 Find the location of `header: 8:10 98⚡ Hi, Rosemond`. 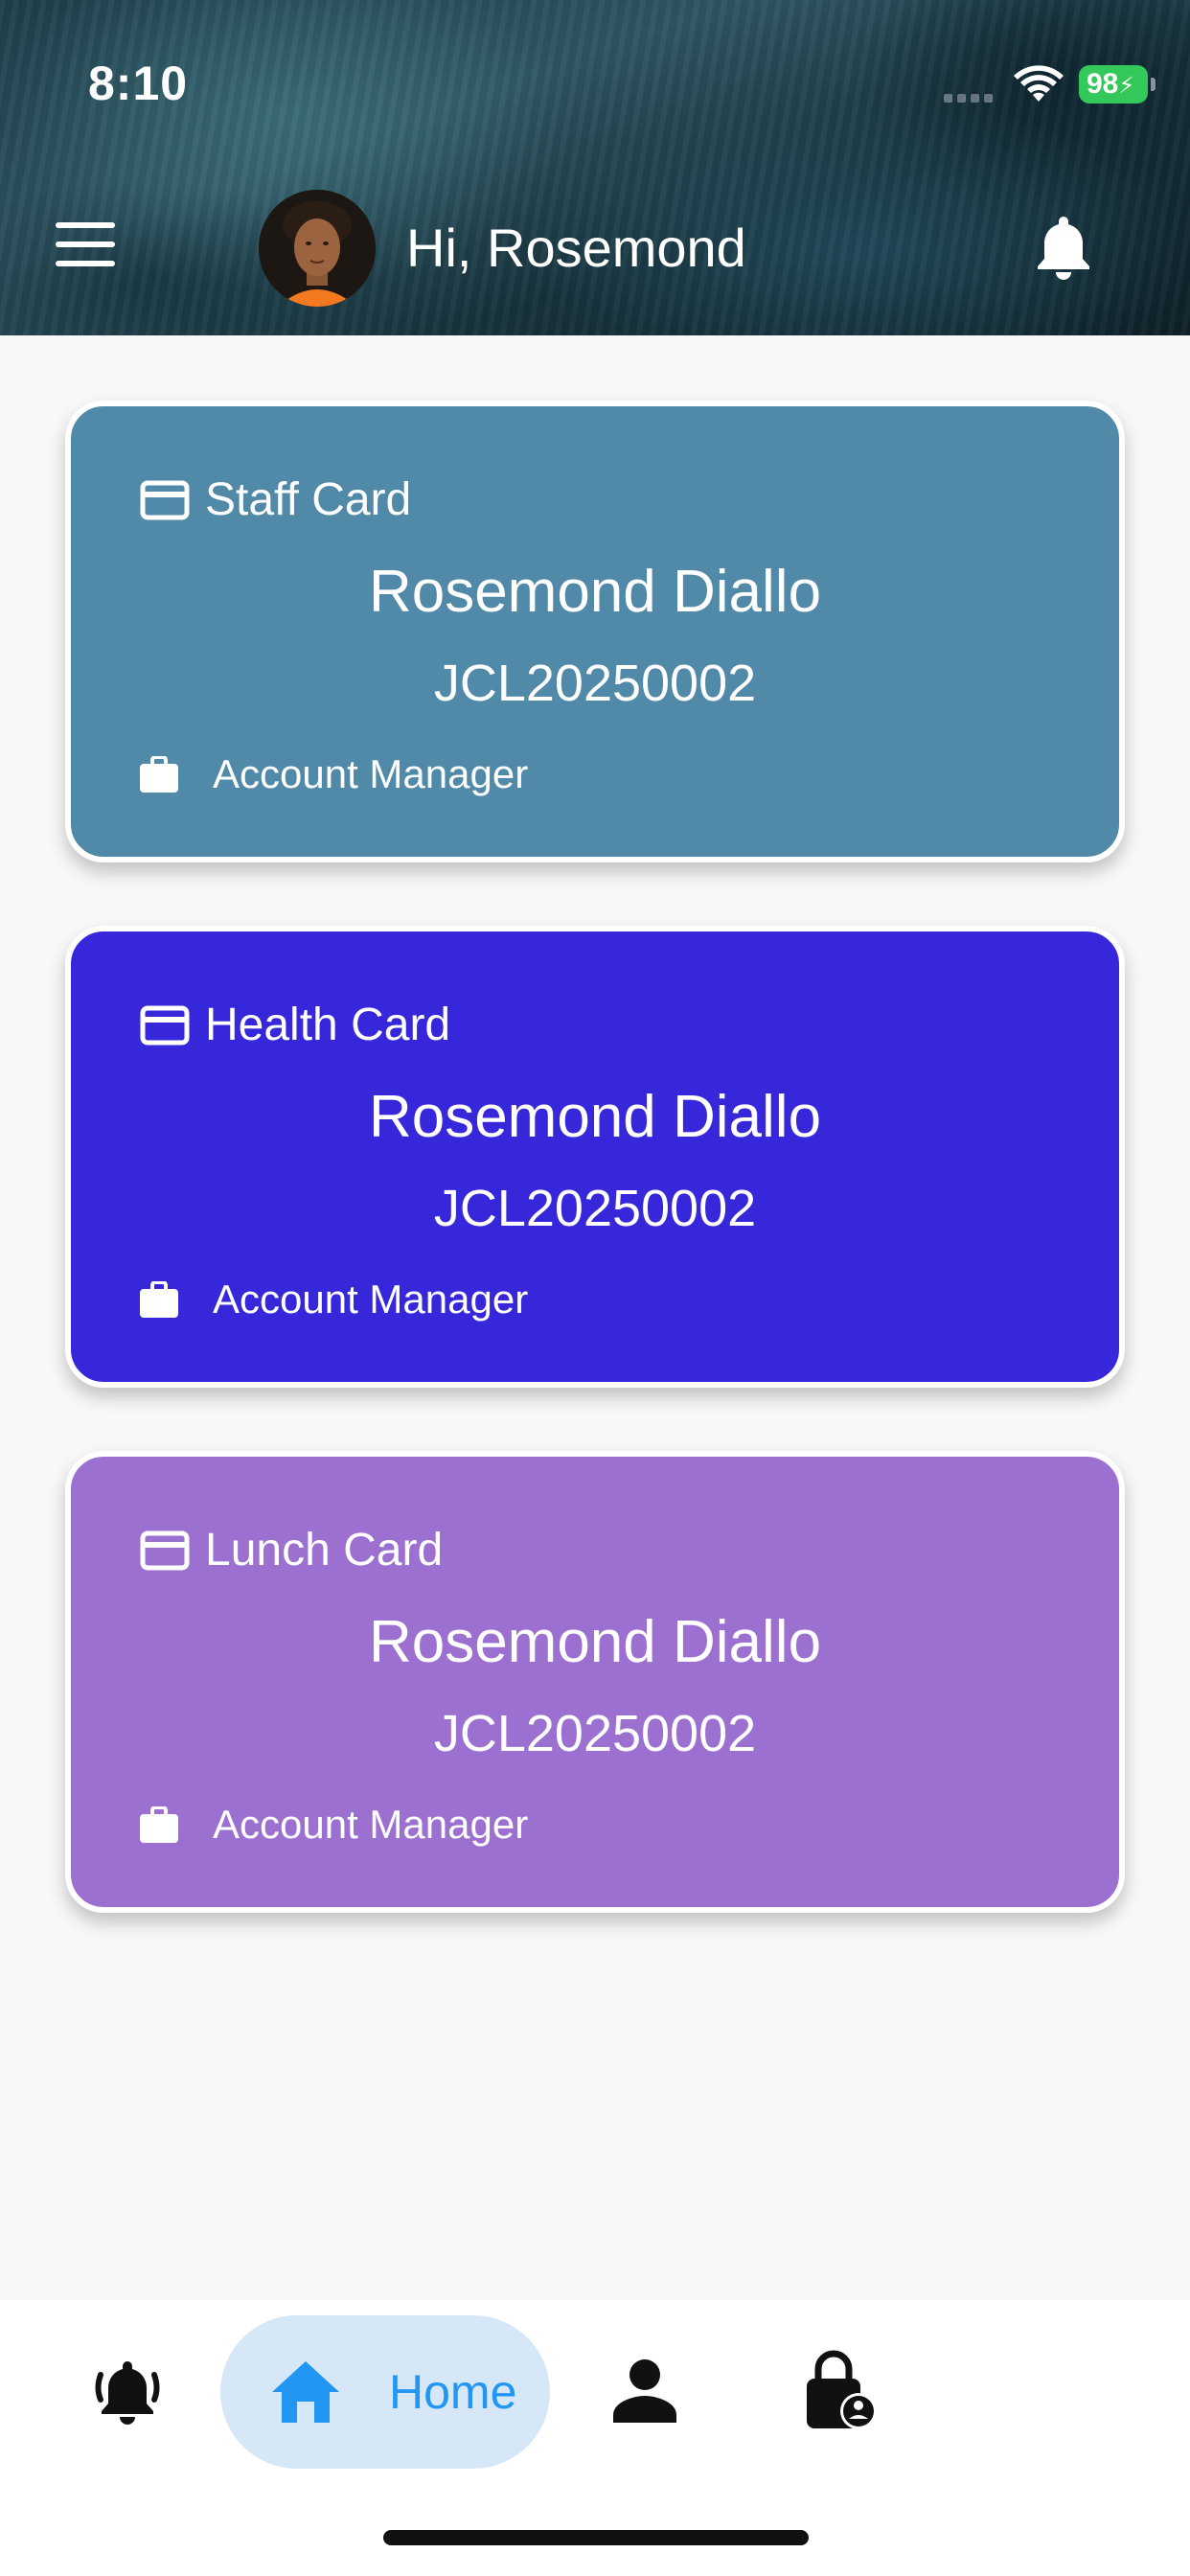

header: 8:10 98⚡ Hi, Rosemond is located at coordinates (595, 167).